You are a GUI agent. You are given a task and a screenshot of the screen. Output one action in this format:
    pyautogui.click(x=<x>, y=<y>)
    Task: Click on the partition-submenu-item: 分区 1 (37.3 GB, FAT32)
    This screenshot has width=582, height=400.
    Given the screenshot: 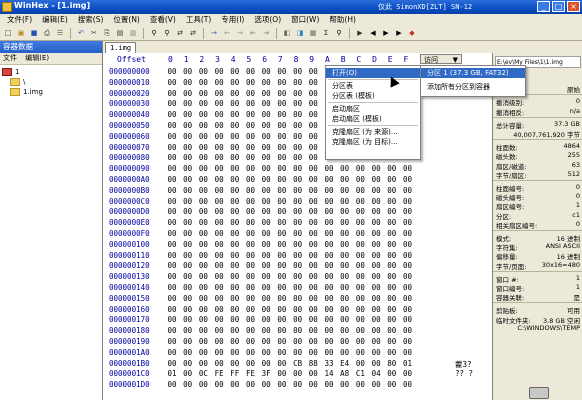 What is the action you would take?
    pyautogui.click(x=473, y=73)
    